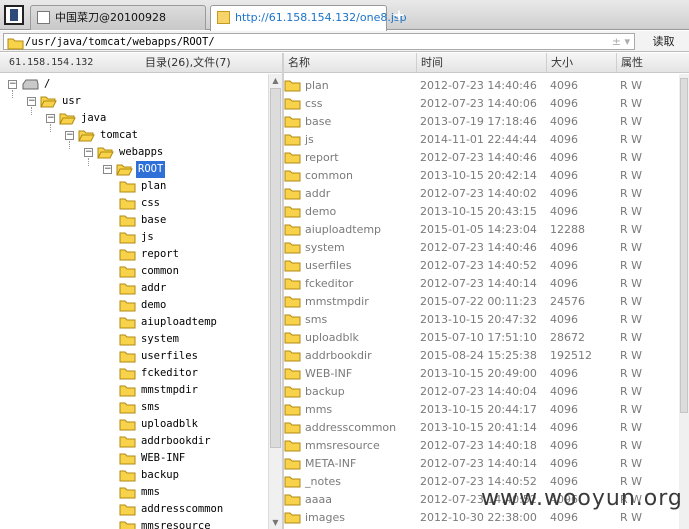 The width and height of the screenshot is (689, 529). I want to click on path-input: /usr/java/tomcat/webapps/ROOT/ ± ▾, so click(319, 41).